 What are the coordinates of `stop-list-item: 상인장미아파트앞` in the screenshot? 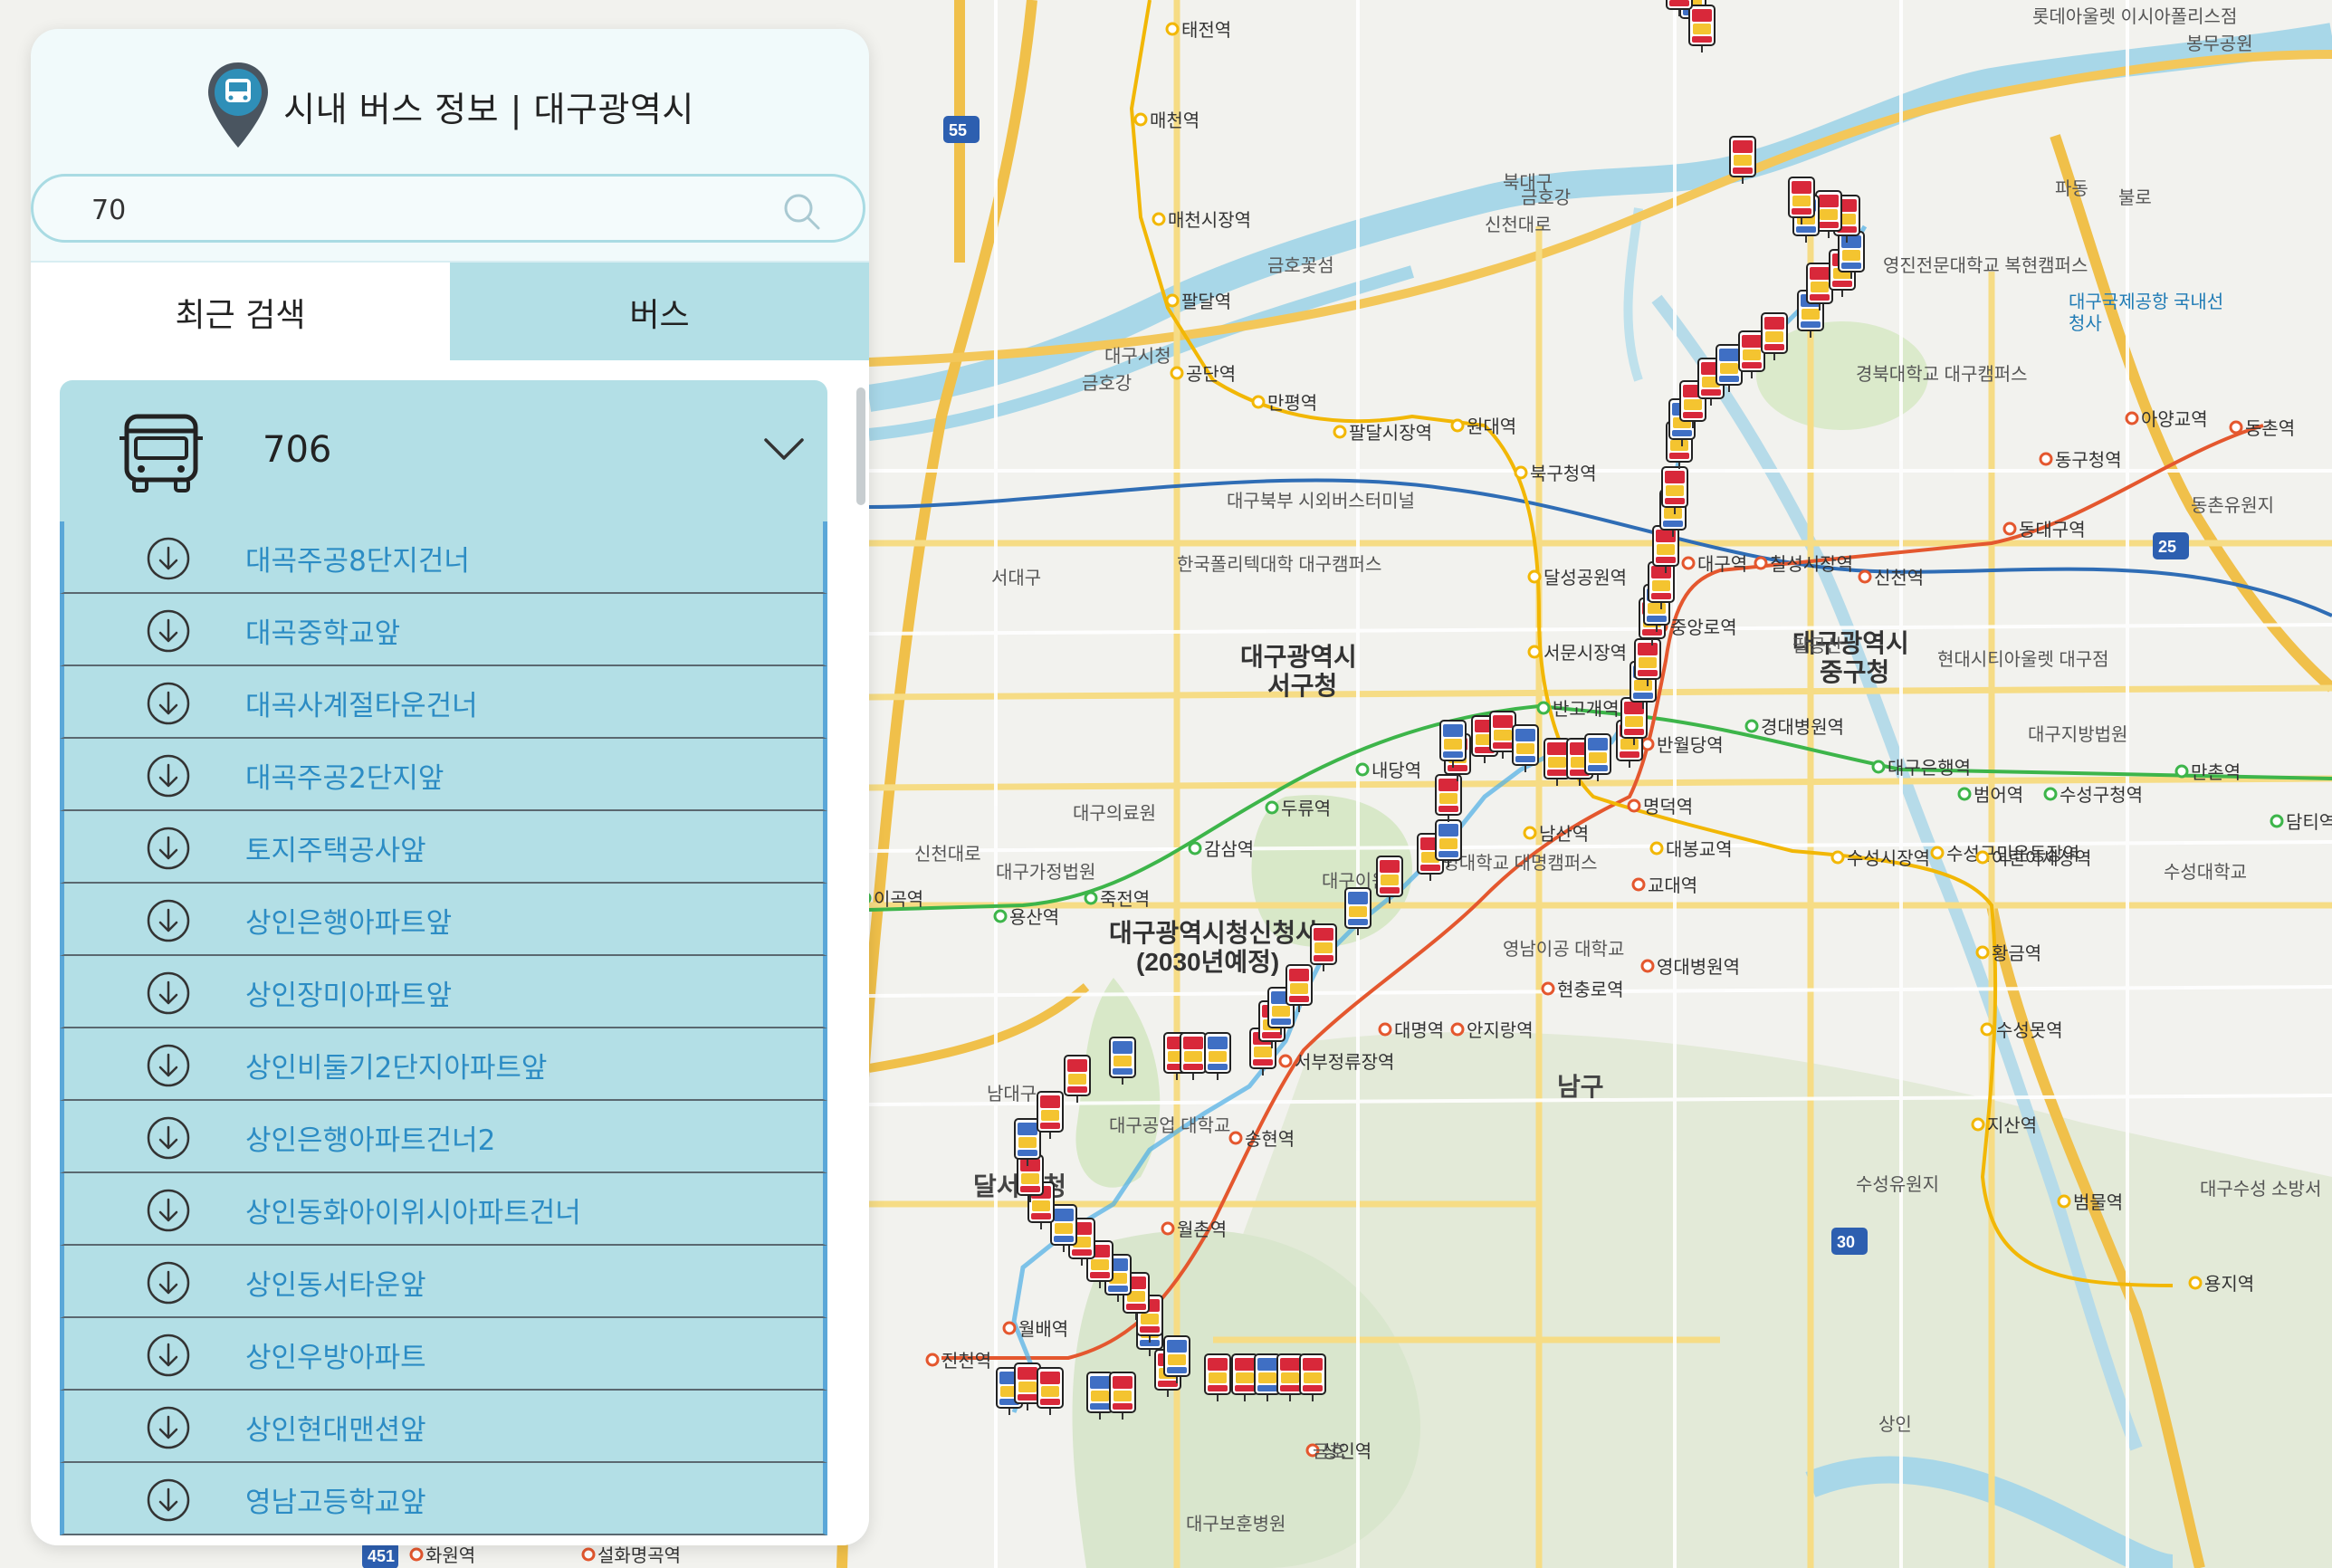 It's located at (443, 992).